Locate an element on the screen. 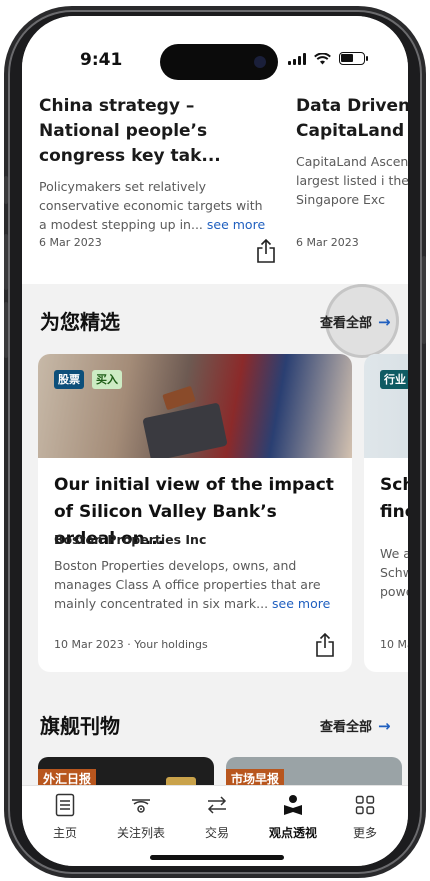 Image resolution: width=430 pixels, height=881 pixels. status-icons is located at coordinates (328, 58).